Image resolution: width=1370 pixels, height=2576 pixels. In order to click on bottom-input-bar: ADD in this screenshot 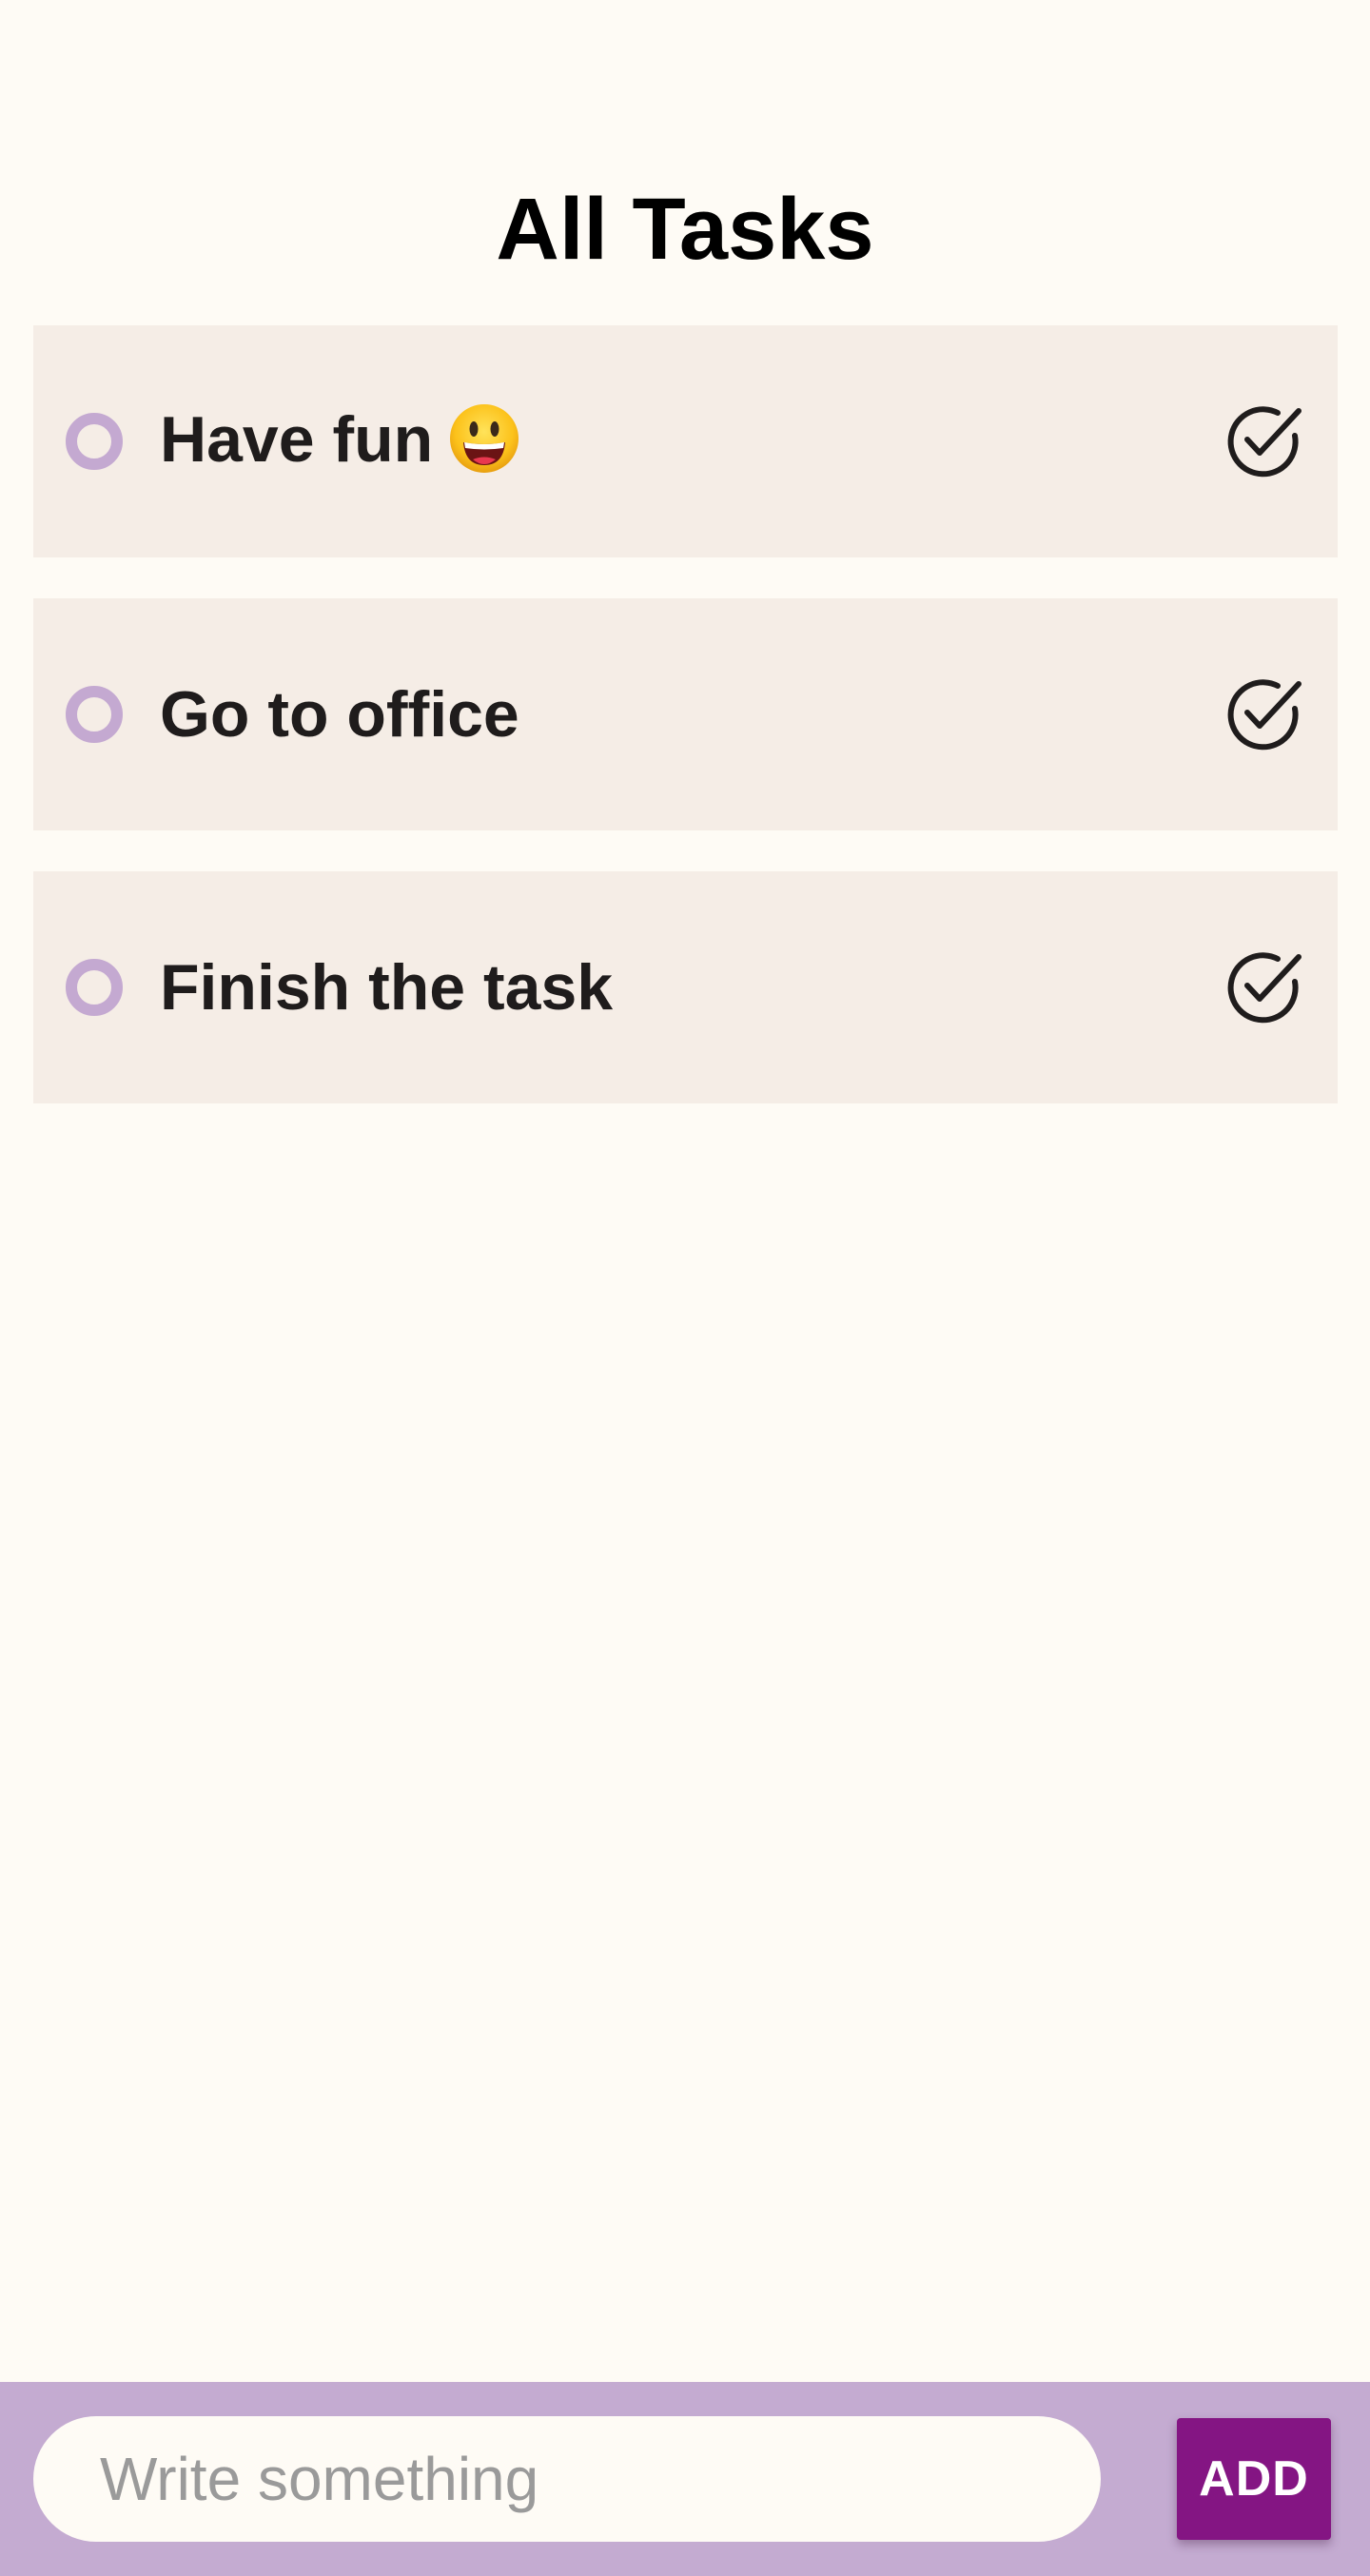, I will do `click(685, 2479)`.